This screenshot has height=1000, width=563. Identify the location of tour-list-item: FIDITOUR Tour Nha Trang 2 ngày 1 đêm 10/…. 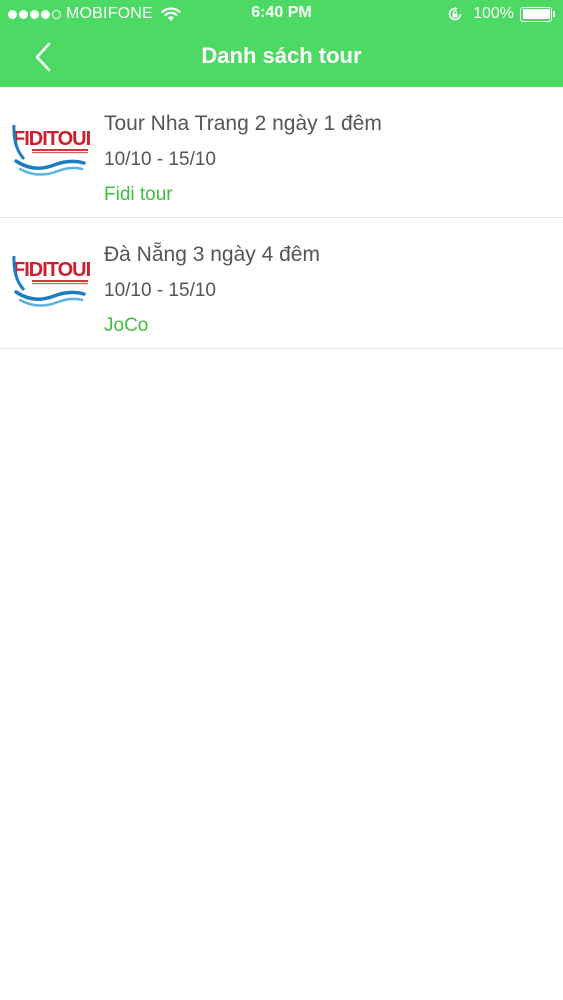
(281, 152).